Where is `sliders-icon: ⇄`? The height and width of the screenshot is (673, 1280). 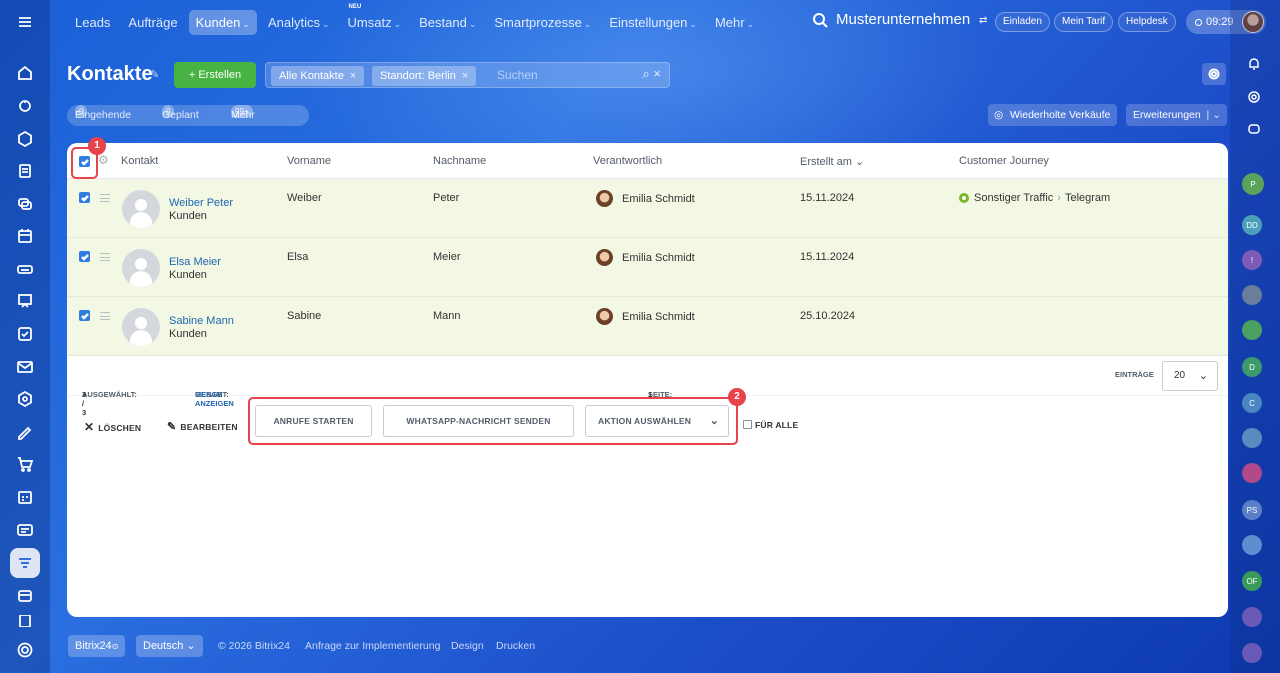
sliders-icon: ⇄ is located at coordinates (983, 20).